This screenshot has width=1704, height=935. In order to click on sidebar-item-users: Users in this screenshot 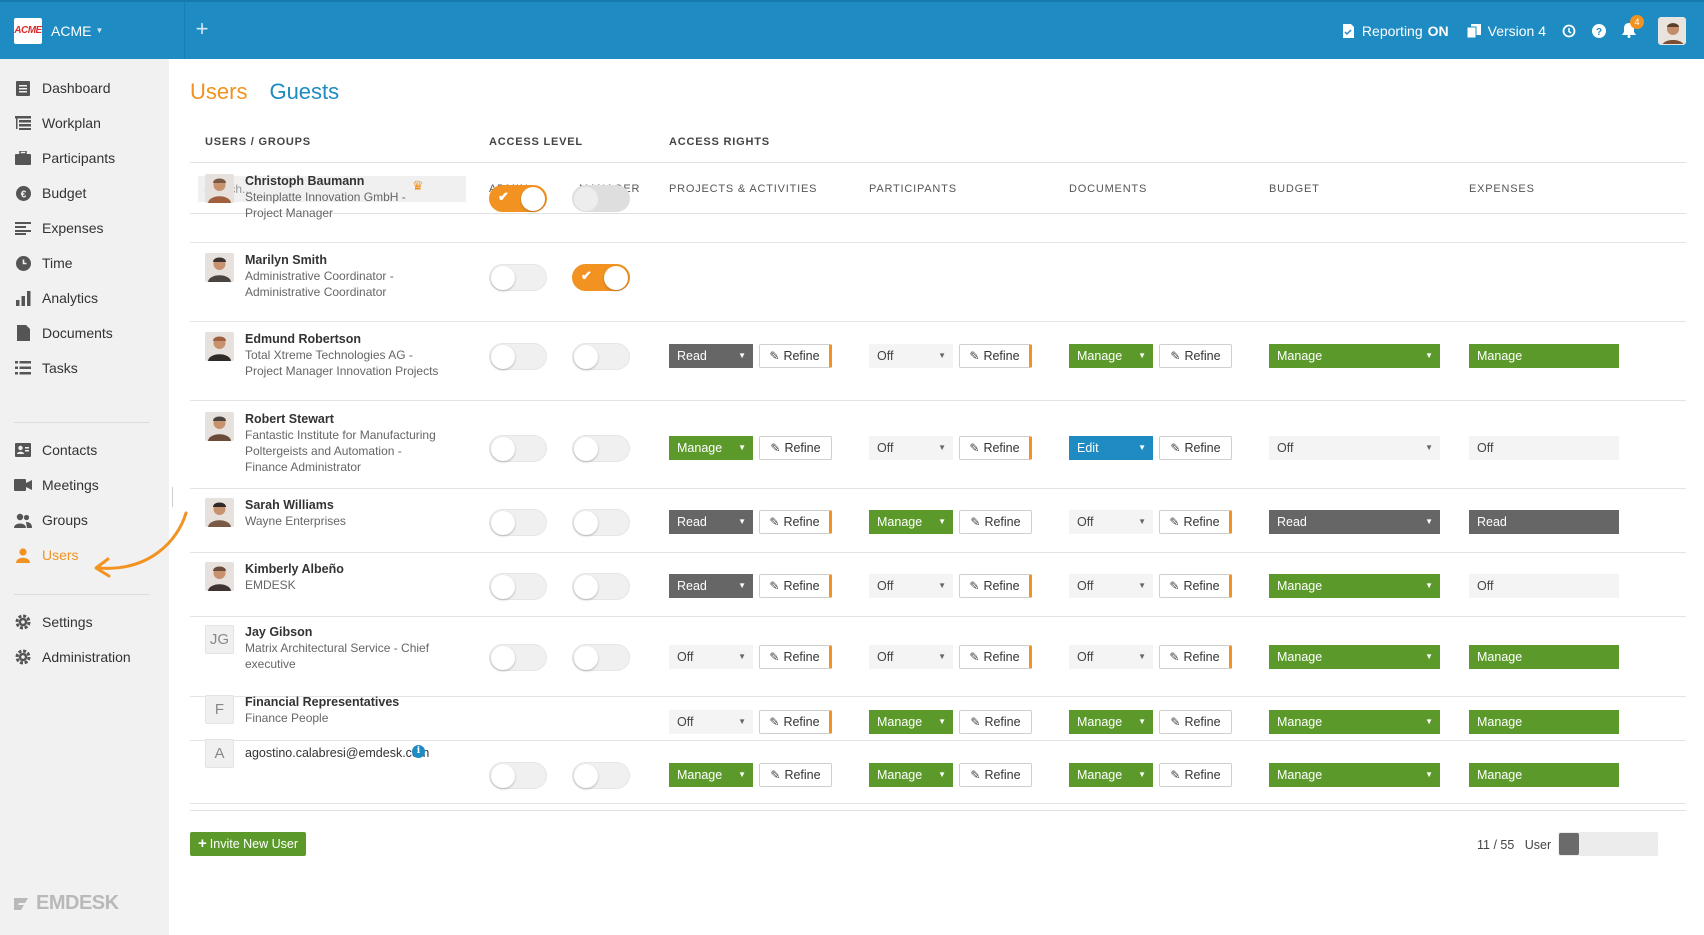, I will do `click(46, 555)`.